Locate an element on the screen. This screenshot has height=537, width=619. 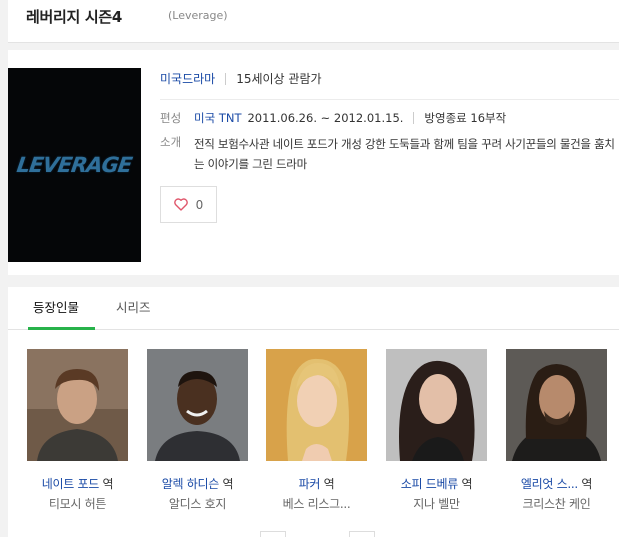
cast-item: 엘리엇 스... 역 크리스찬 케인 is located at coordinates (556, 430).